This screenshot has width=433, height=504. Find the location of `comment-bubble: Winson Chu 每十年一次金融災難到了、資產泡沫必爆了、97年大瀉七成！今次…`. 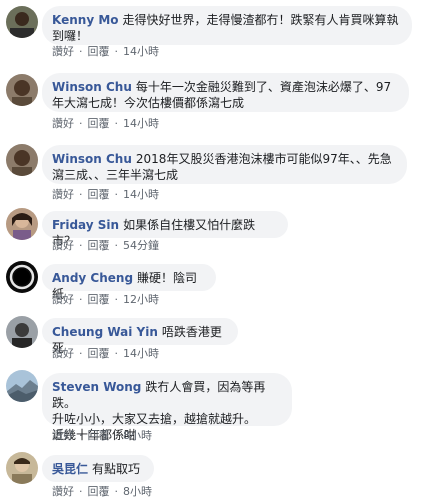

comment-bubble: Winson Chu 每十年一次金融災難到了、資產泡沫必爆了、97年大瀉七成！今次… is located at coordinates (225, 92).